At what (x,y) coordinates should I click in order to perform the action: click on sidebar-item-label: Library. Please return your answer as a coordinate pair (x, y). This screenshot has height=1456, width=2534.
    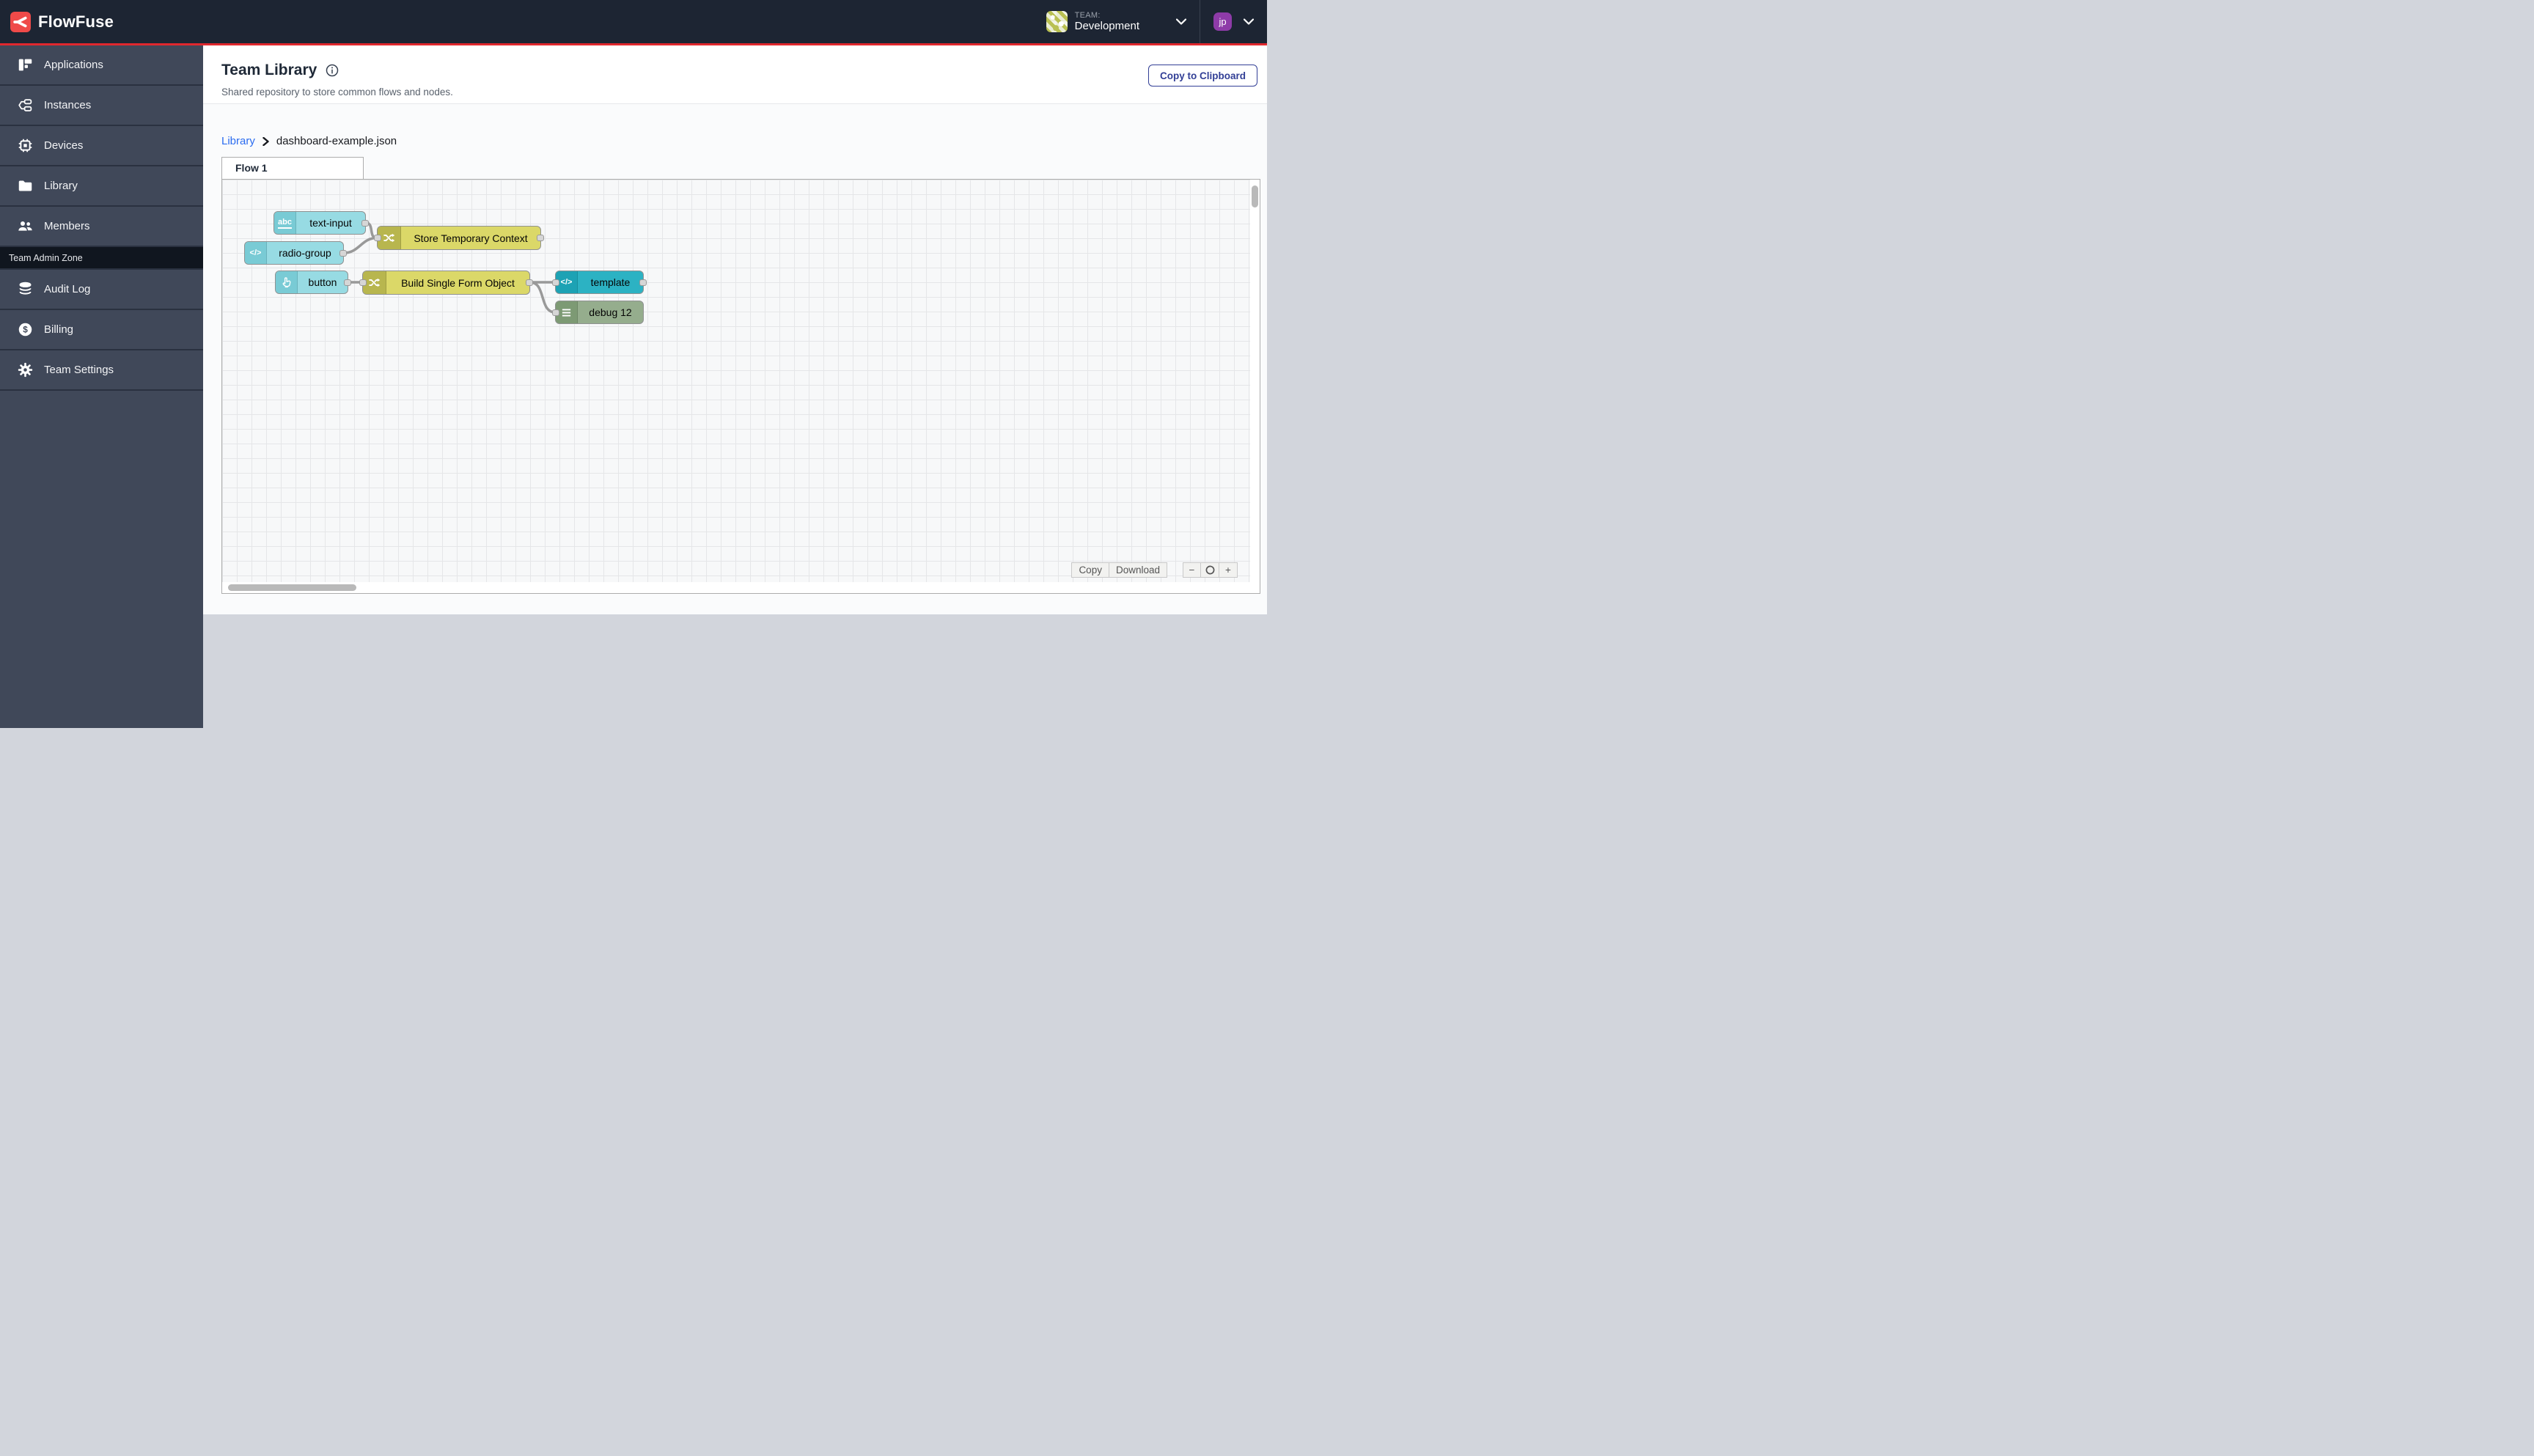
    Looking at the image, I should click on (61, 186).